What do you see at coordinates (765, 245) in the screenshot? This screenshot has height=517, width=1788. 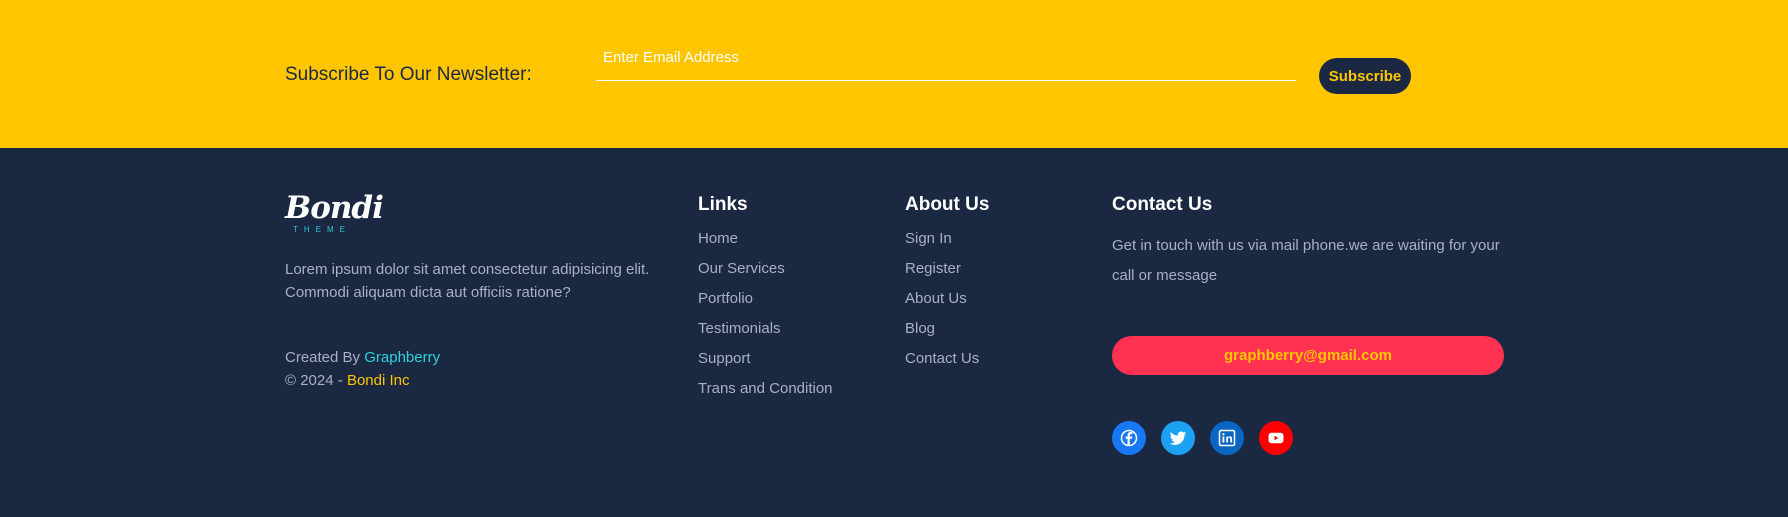 I see `footer-link-home: Home` at bounding box center [765, 245].